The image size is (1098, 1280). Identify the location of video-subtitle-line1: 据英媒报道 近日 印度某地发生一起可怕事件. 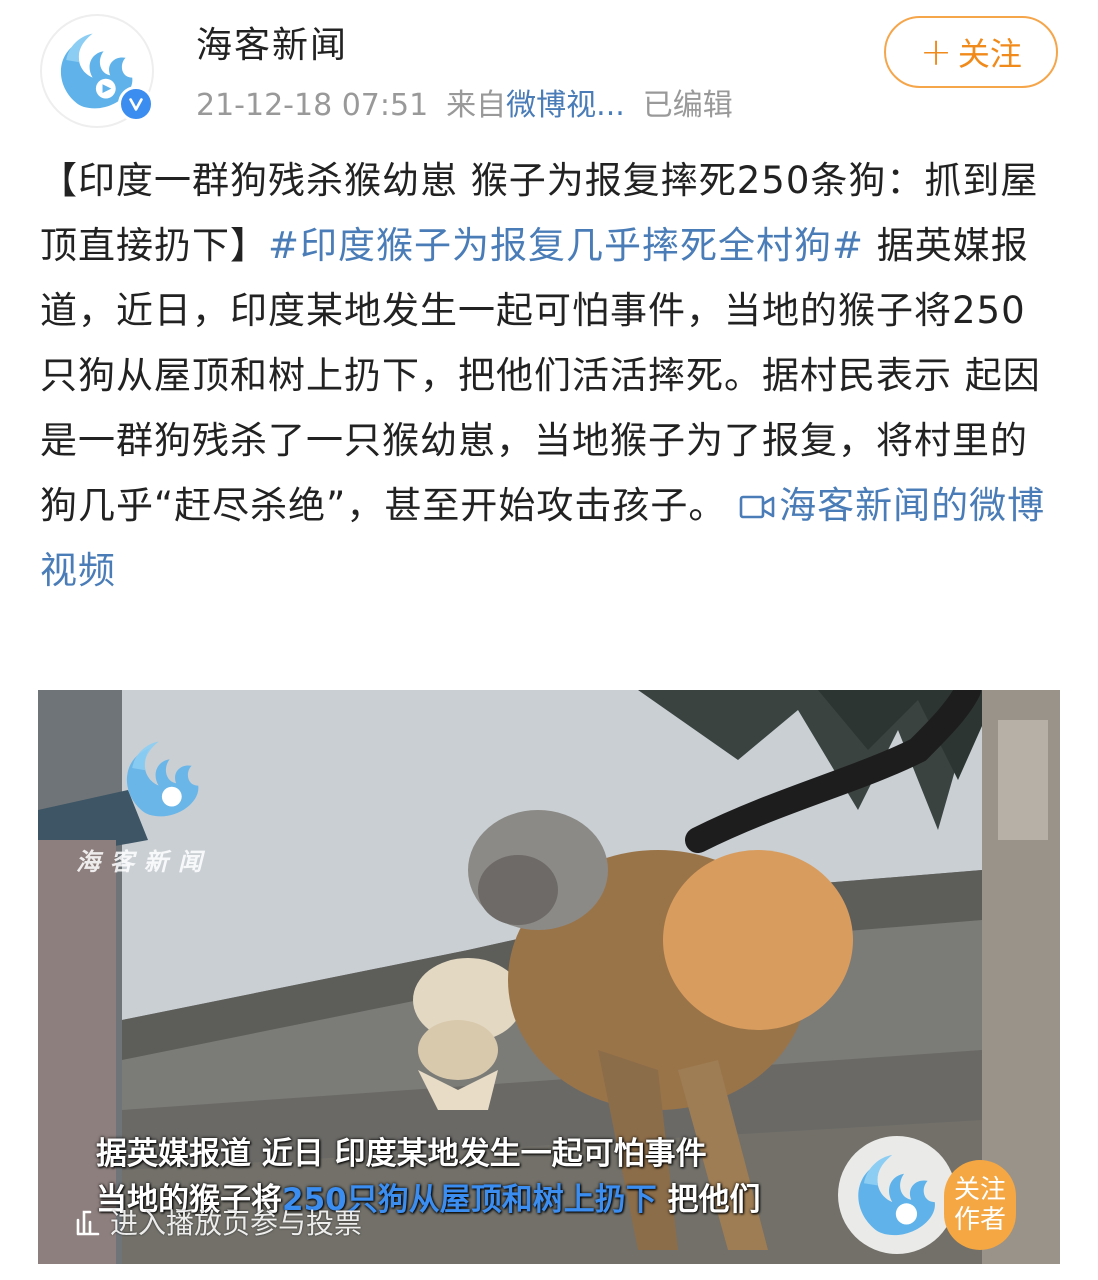
(401, 1154).